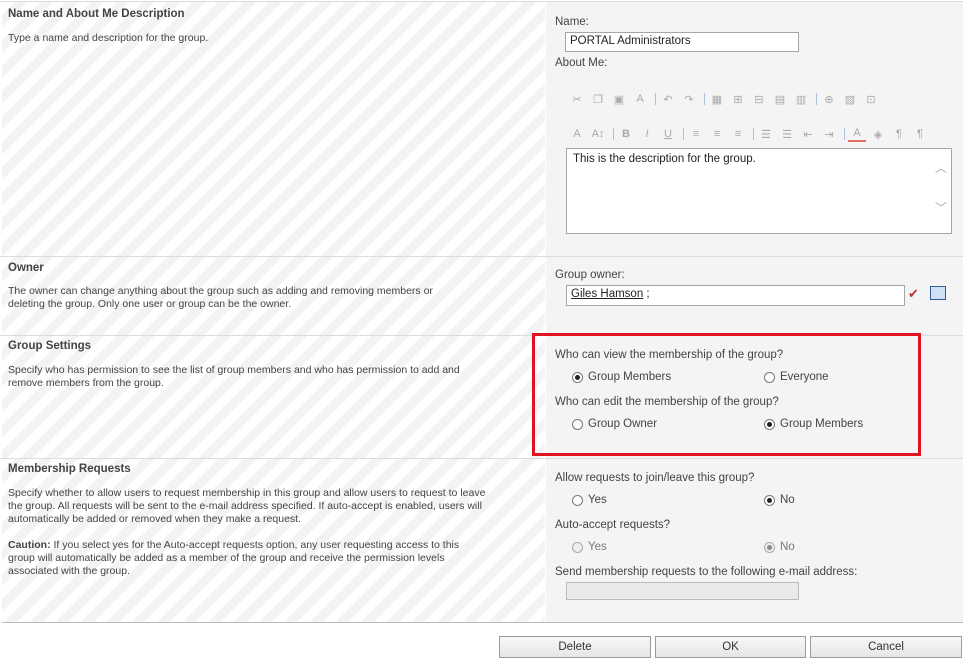 This screenshot has height=664, width=965. I want to click on auto-accept-yes-radio: Yes, so click(589, 547).